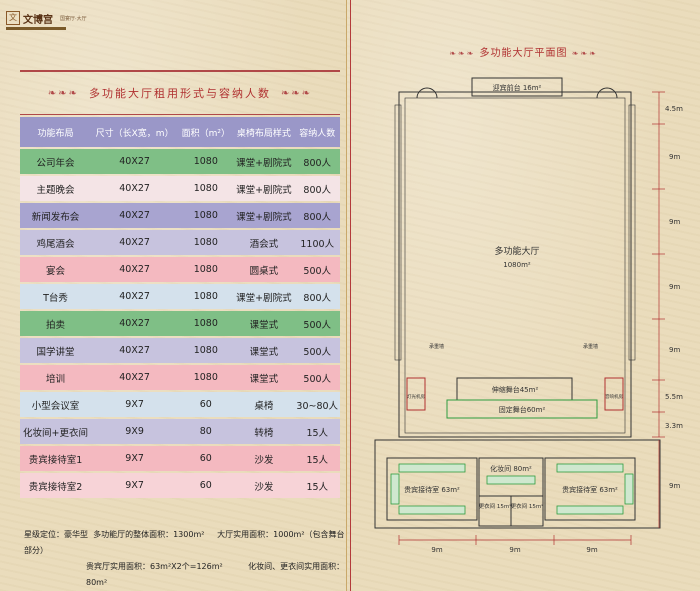 The width and height of the screenshot is (700, 591). I want to click on table-cell: 小型会议室, so click(55, 404).